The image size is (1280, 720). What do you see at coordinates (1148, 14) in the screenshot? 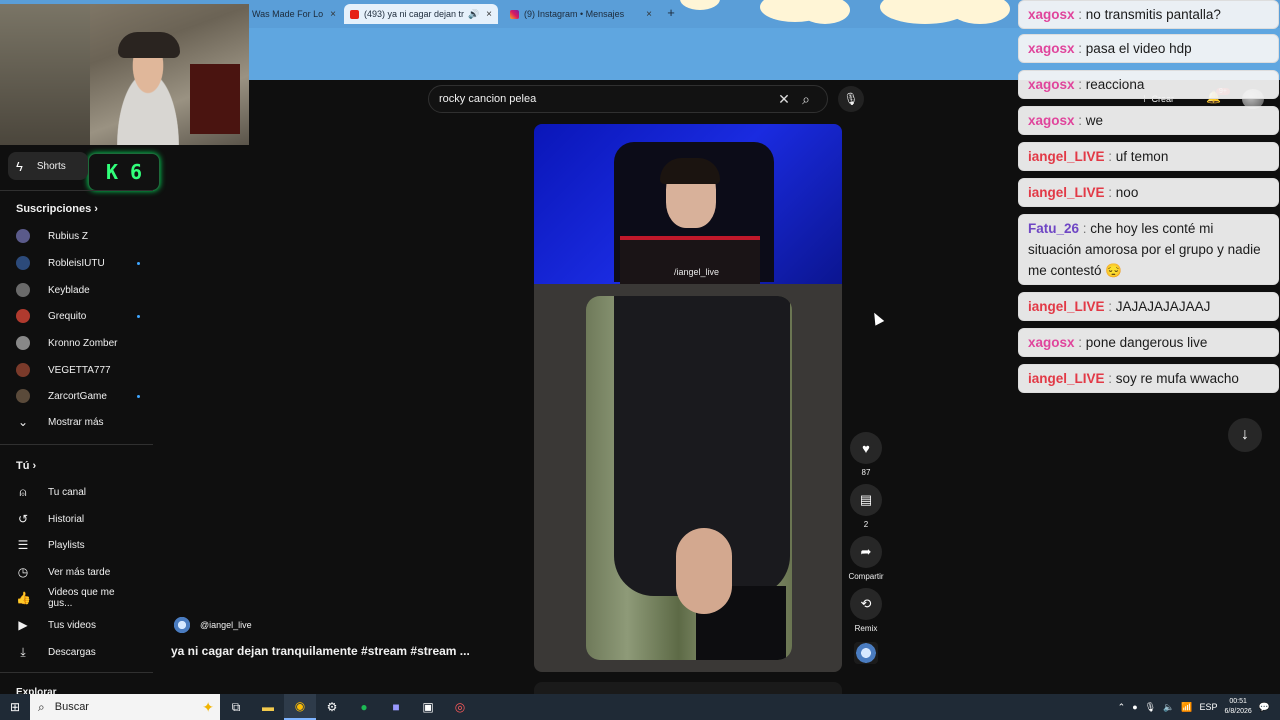
I see `chat-message: xagosx : no transmitis pantalla?` at bounding box center [1148, 14].